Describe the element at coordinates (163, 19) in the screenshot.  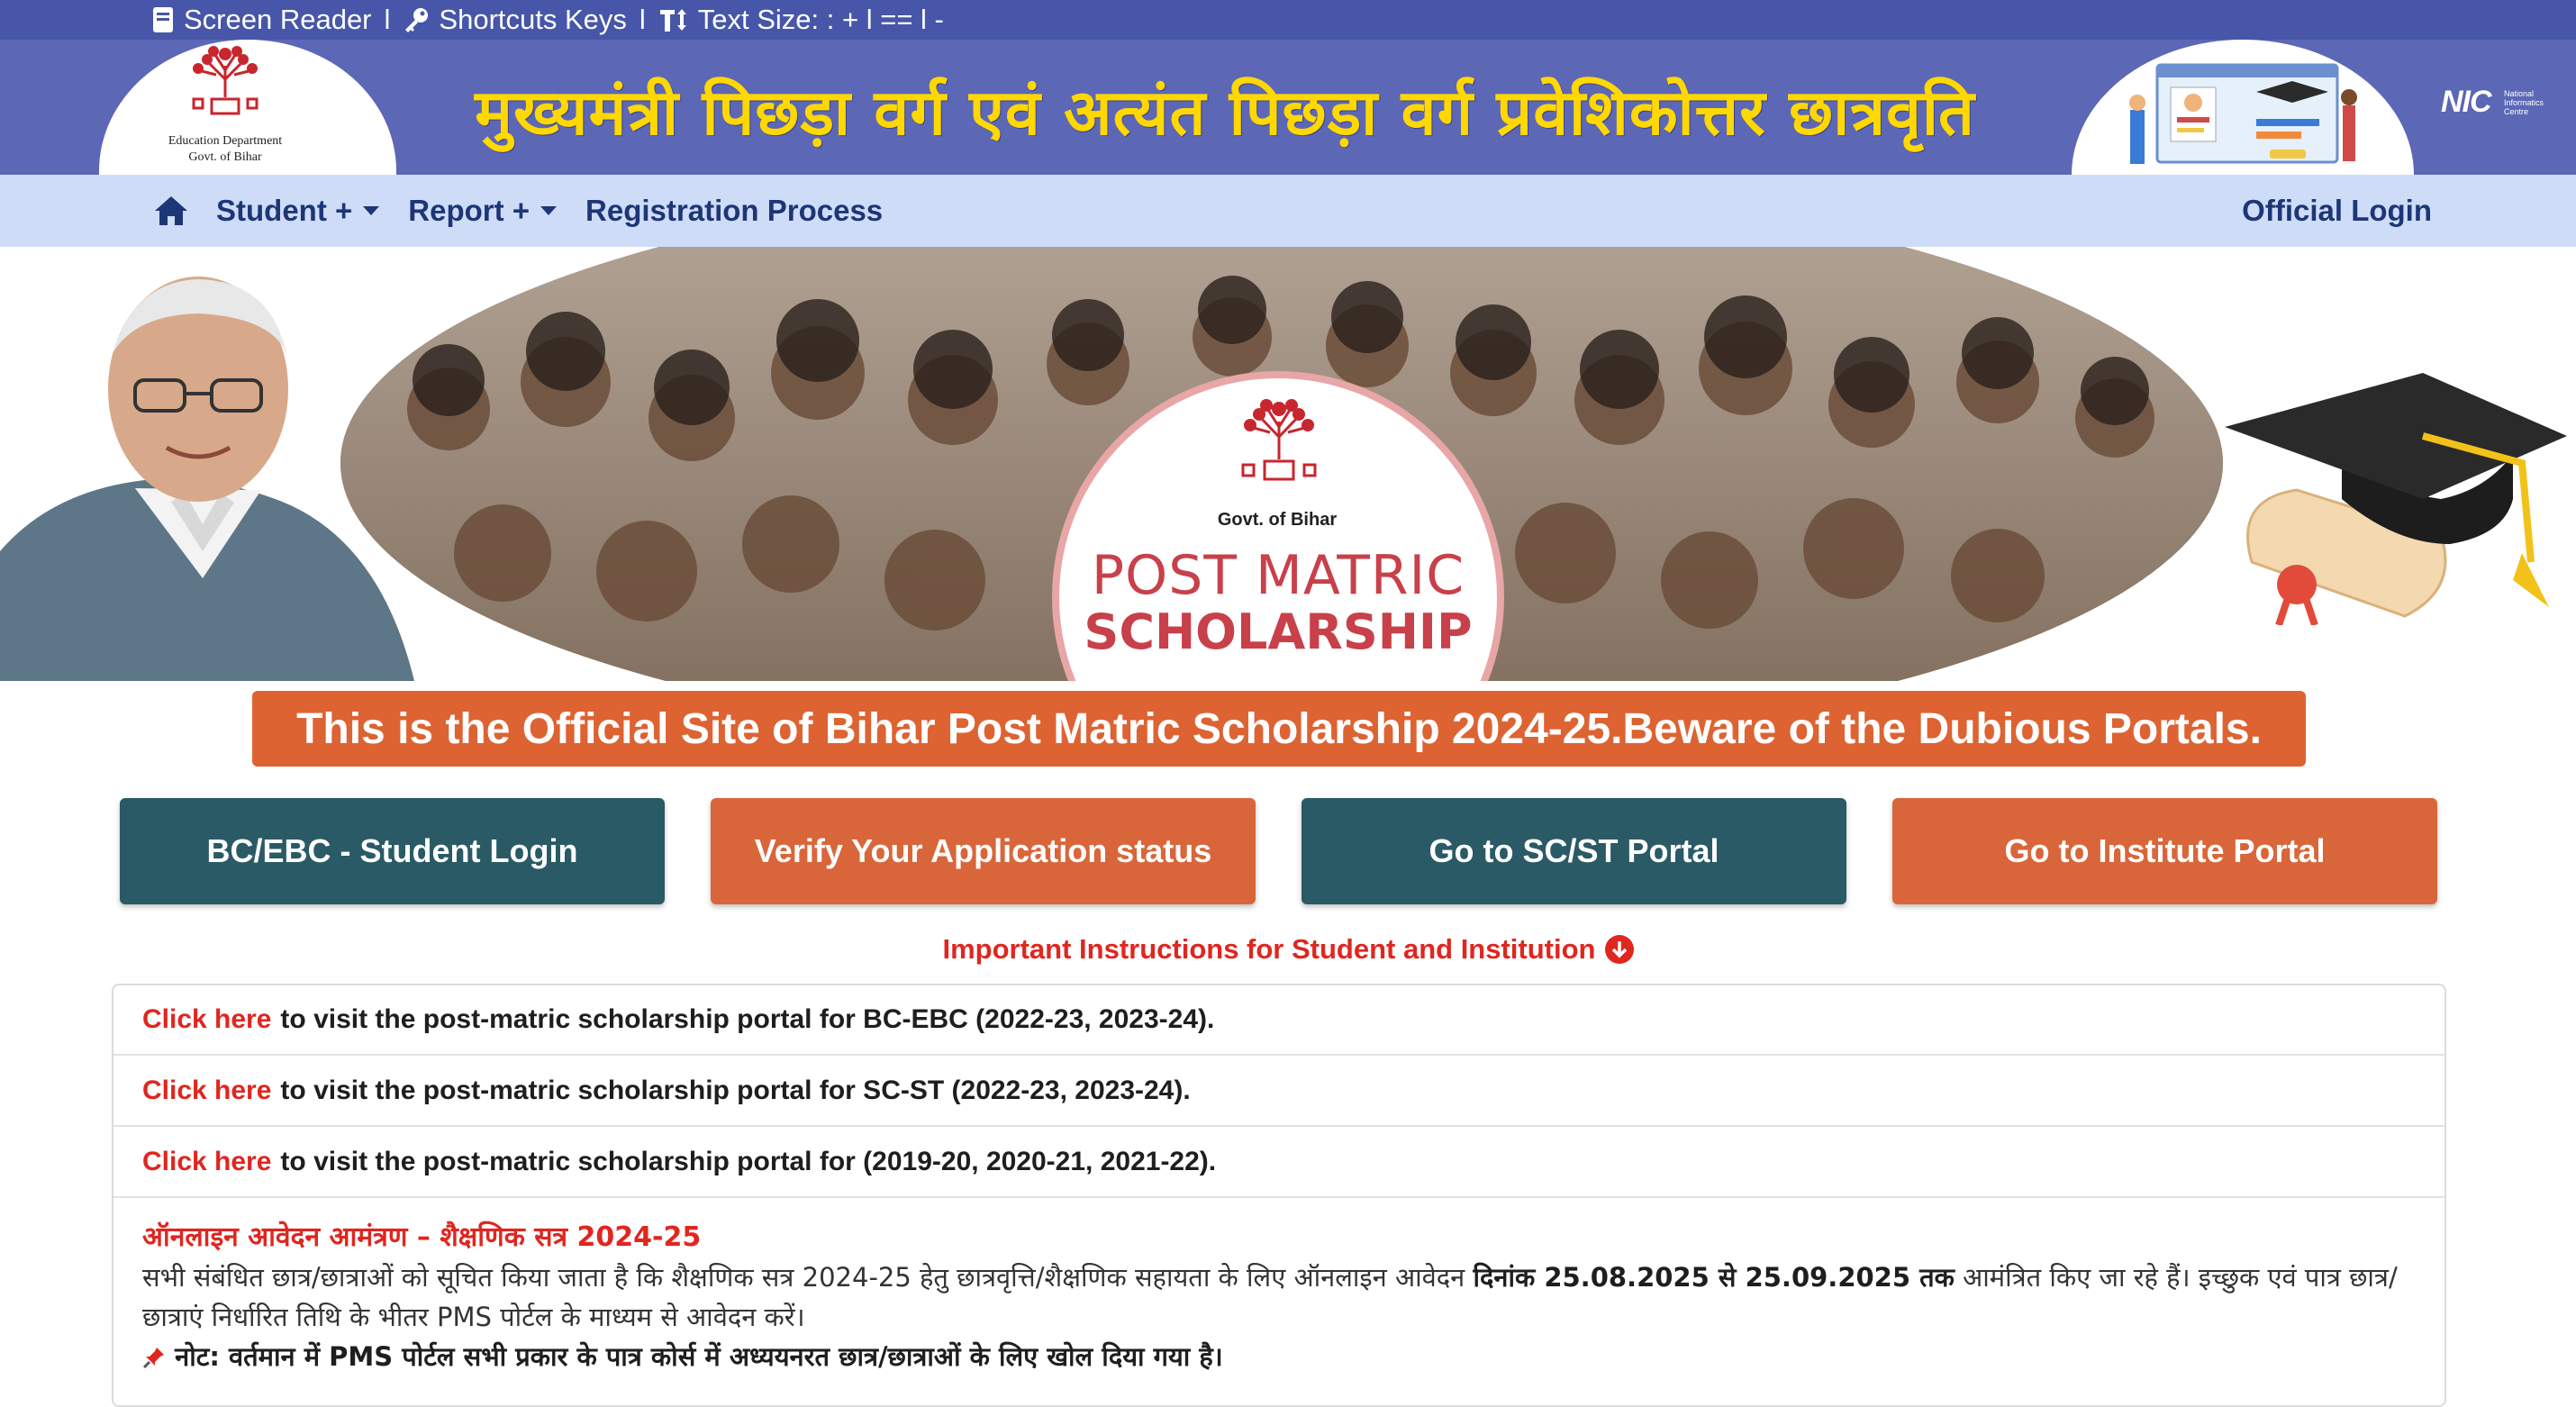
I see `book-icon` at that location.